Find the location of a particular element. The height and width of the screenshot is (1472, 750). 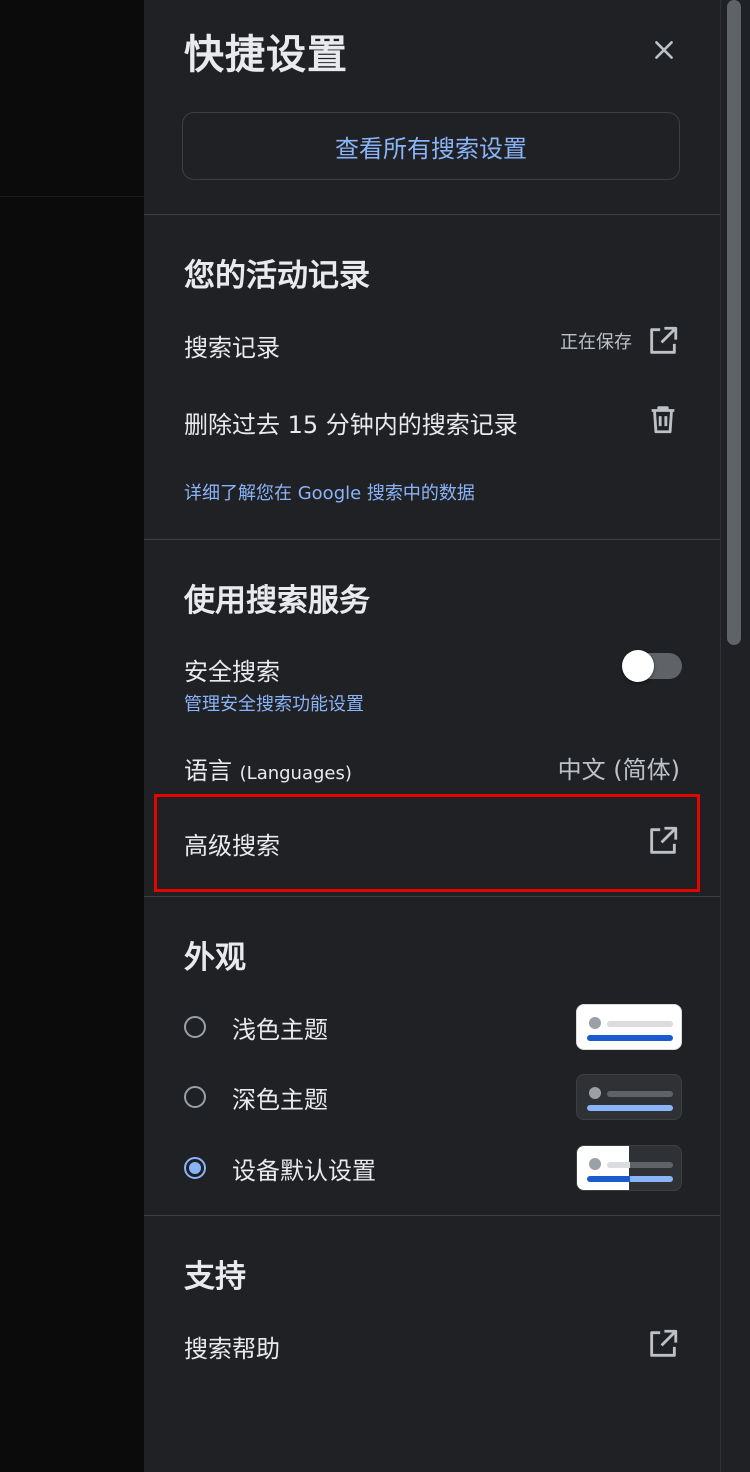

safesearch-manage-link: 管理安全搜索功能设置 is located at coordinates (274, 703).